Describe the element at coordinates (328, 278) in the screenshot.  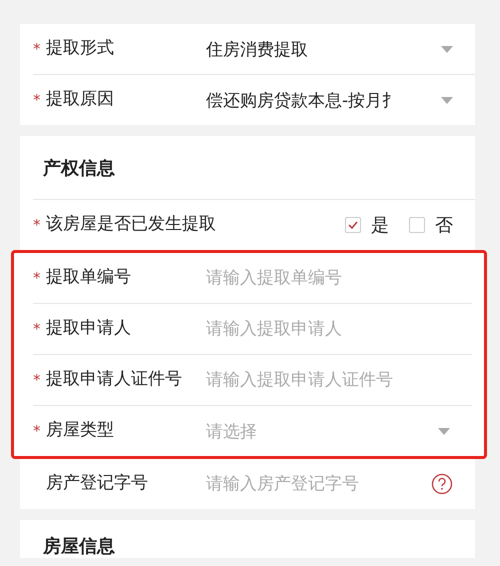
I see `input-field: 请输入提取单编号` at that location.